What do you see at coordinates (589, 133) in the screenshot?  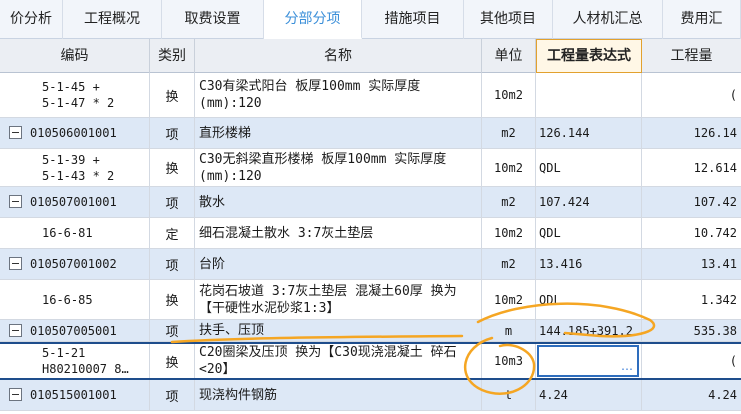 I see `expression-cell: 126.144` at bounding box center [589, 133].